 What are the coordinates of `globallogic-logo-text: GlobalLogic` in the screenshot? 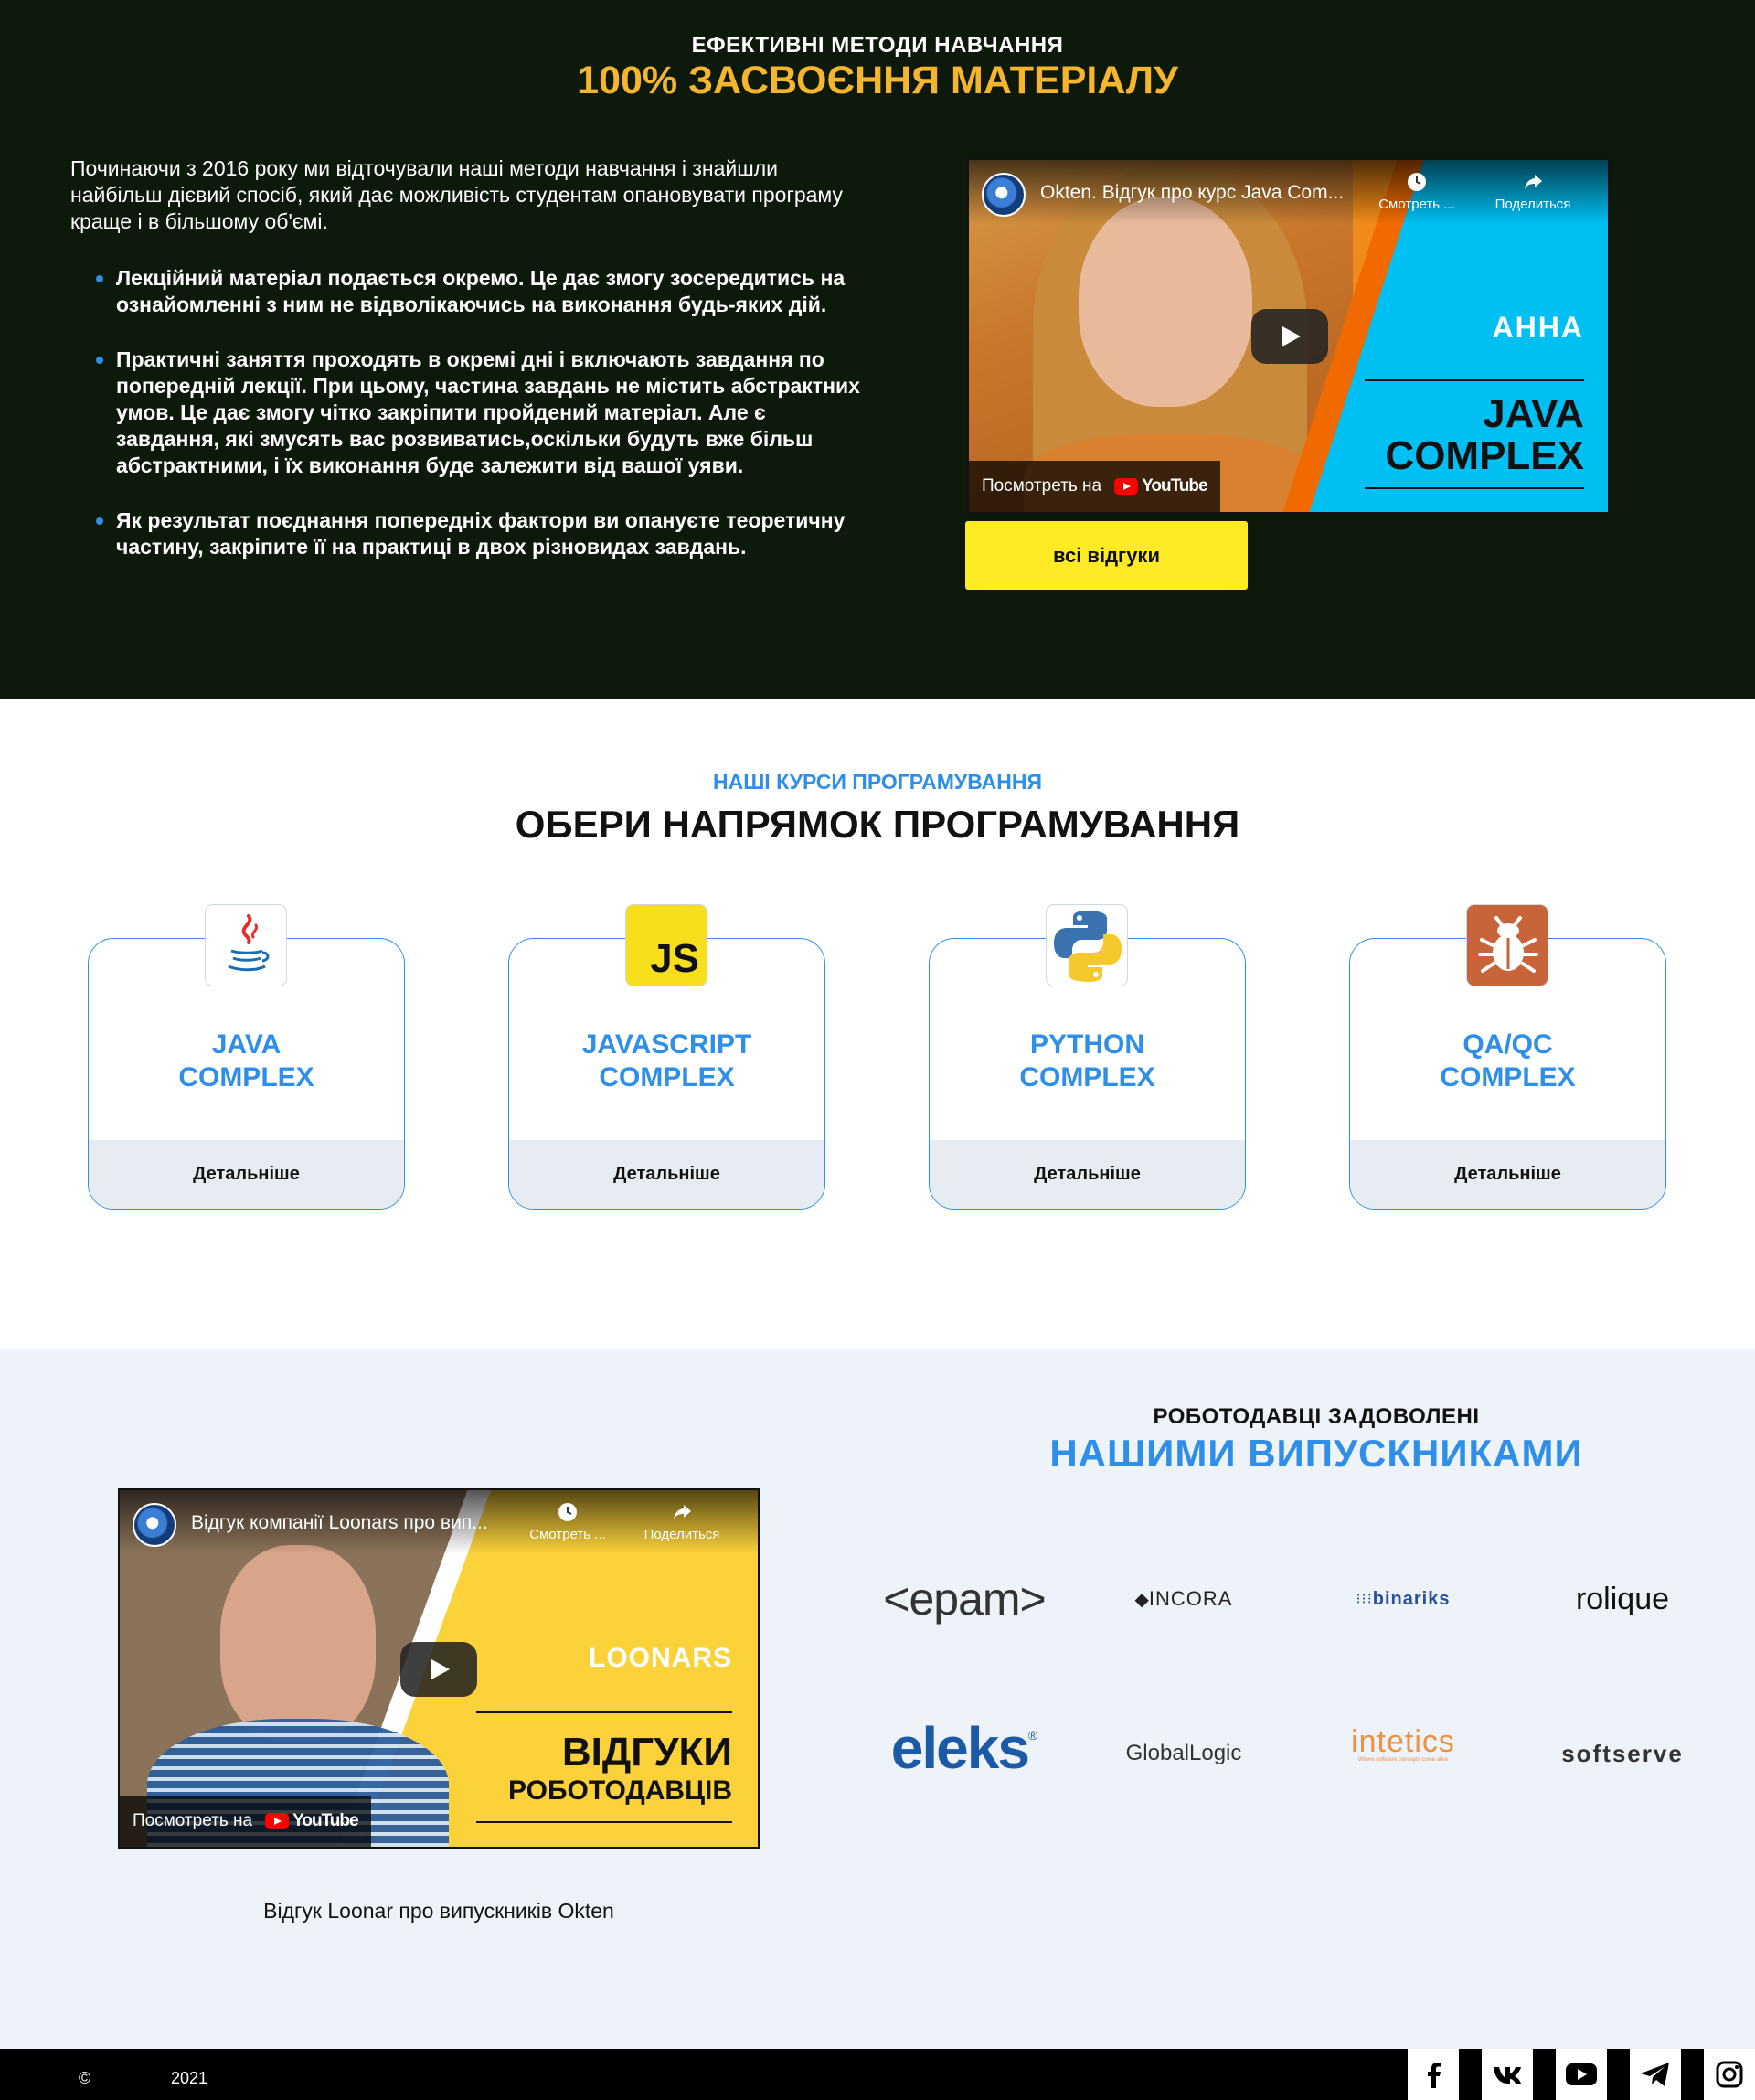 It's located at (1184, 1753).